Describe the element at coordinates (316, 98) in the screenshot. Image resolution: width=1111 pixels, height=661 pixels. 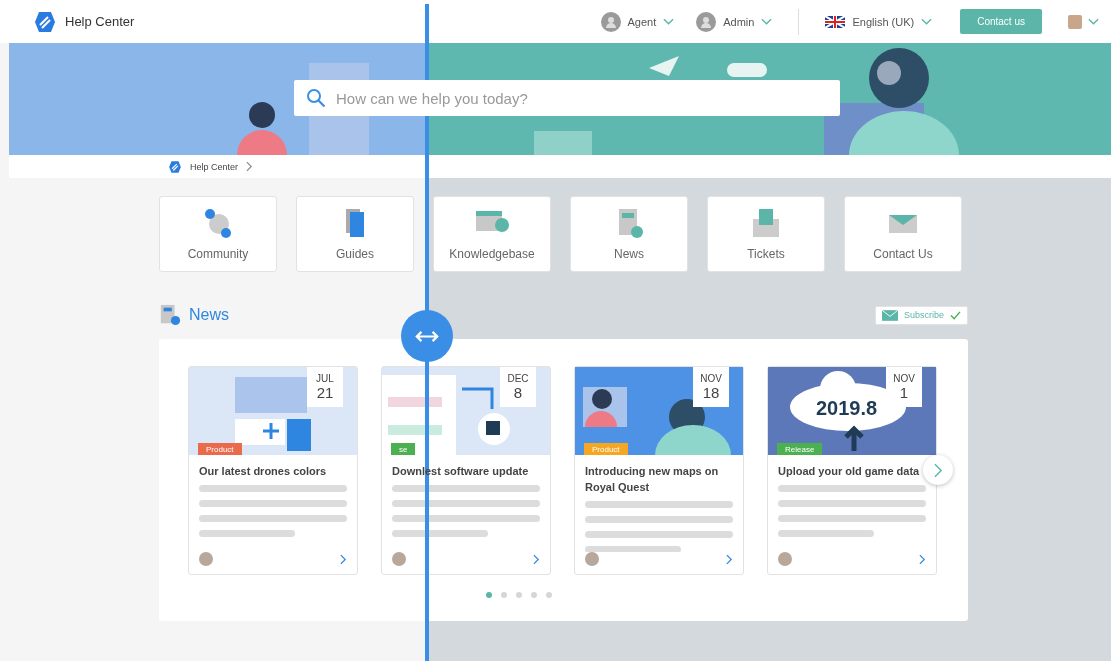
I see `search-icon` at that location.